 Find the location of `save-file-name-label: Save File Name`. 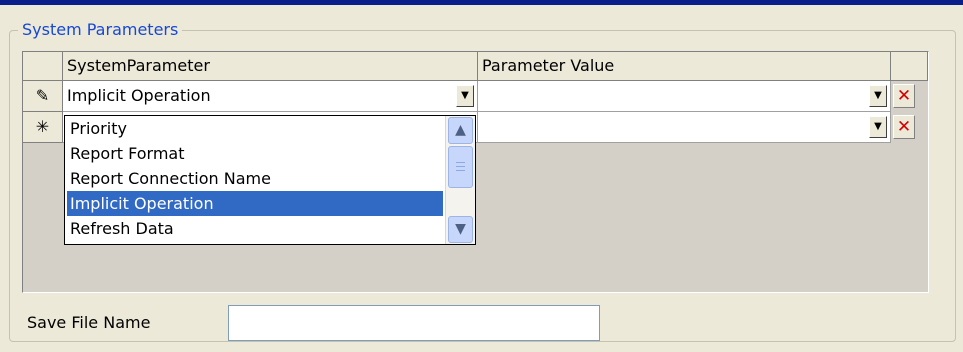

save-file-name-label: Save File Name is located at coordinates (89, 322).